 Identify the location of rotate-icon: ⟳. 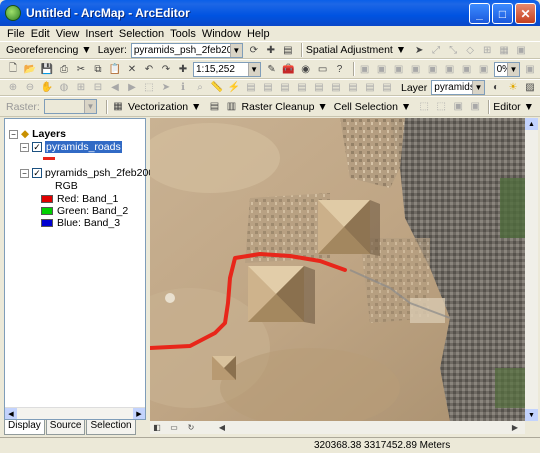
(254, 50).